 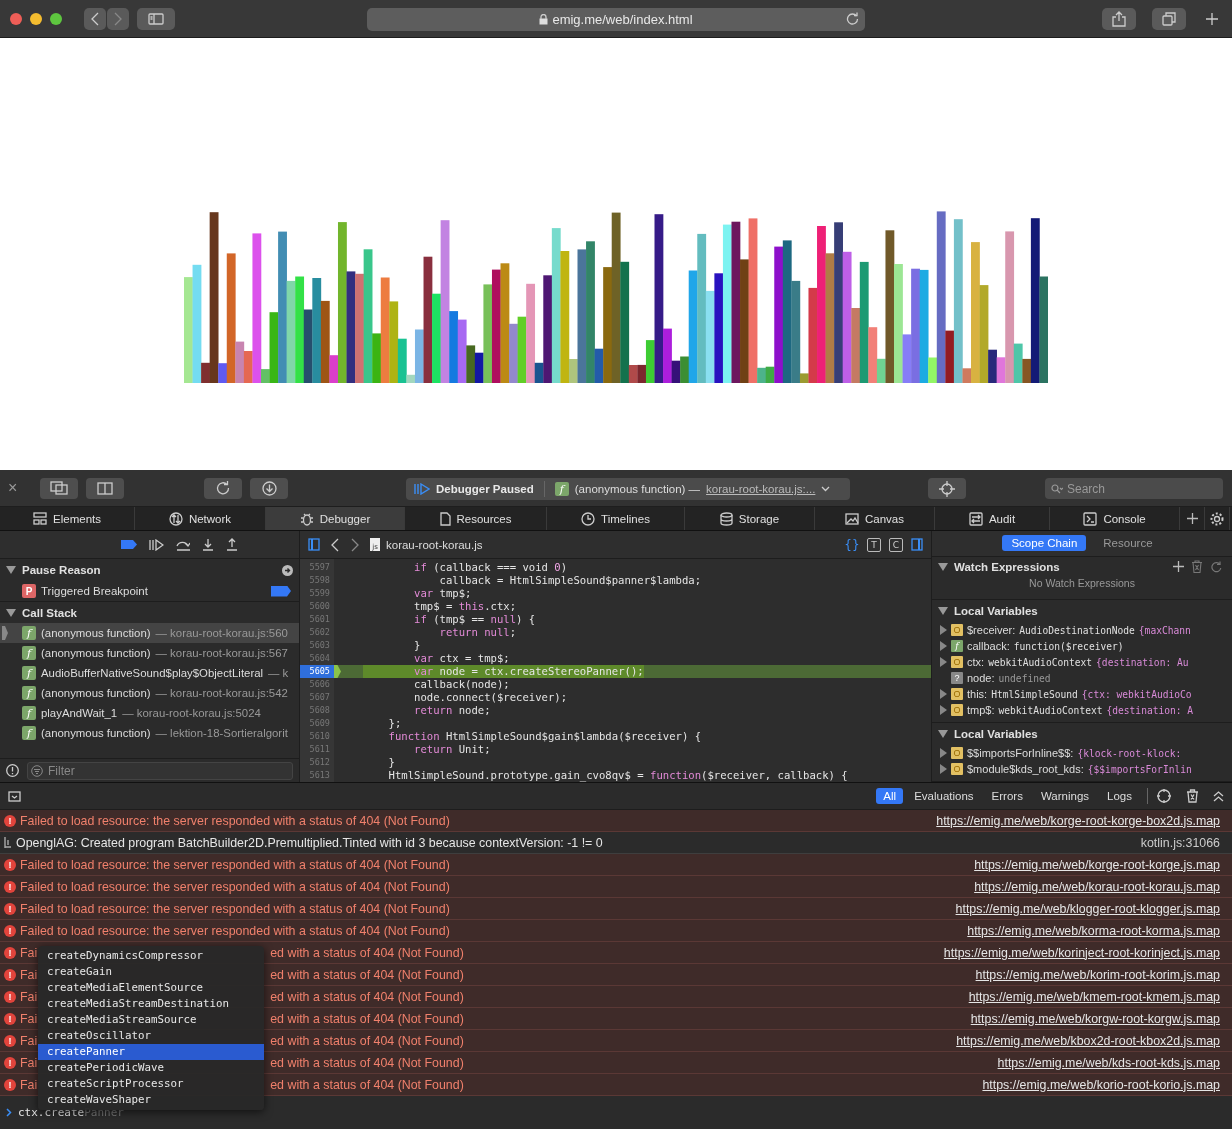 I want to click on error-icon: !, so click(x=10, y=1062).